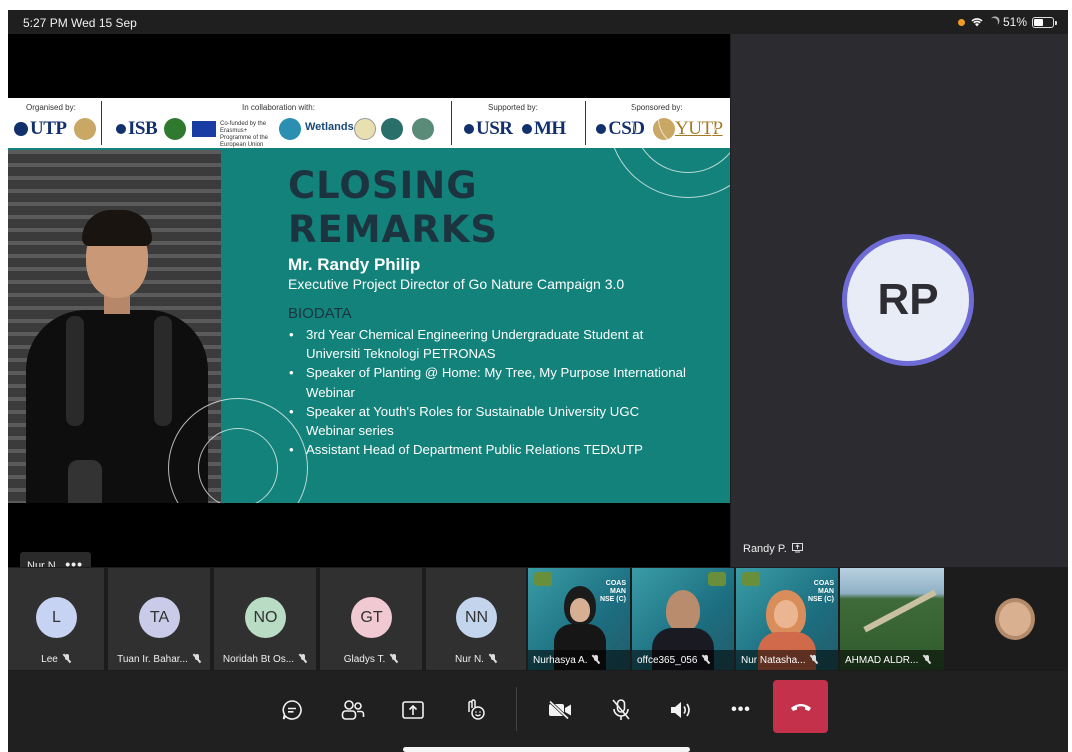 The height and width of the screenshot is (752, 1072). I want to click on avatar: L, so click(56, 617).